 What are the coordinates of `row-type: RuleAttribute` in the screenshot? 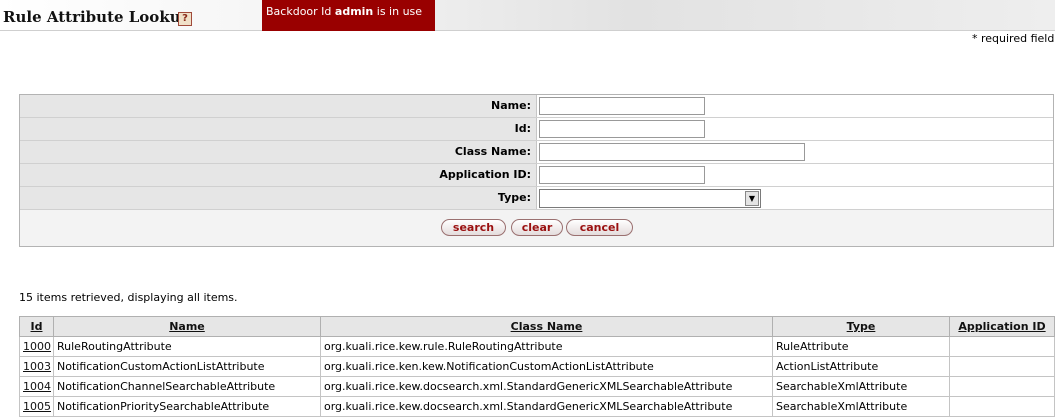 It's located at (861, 346).